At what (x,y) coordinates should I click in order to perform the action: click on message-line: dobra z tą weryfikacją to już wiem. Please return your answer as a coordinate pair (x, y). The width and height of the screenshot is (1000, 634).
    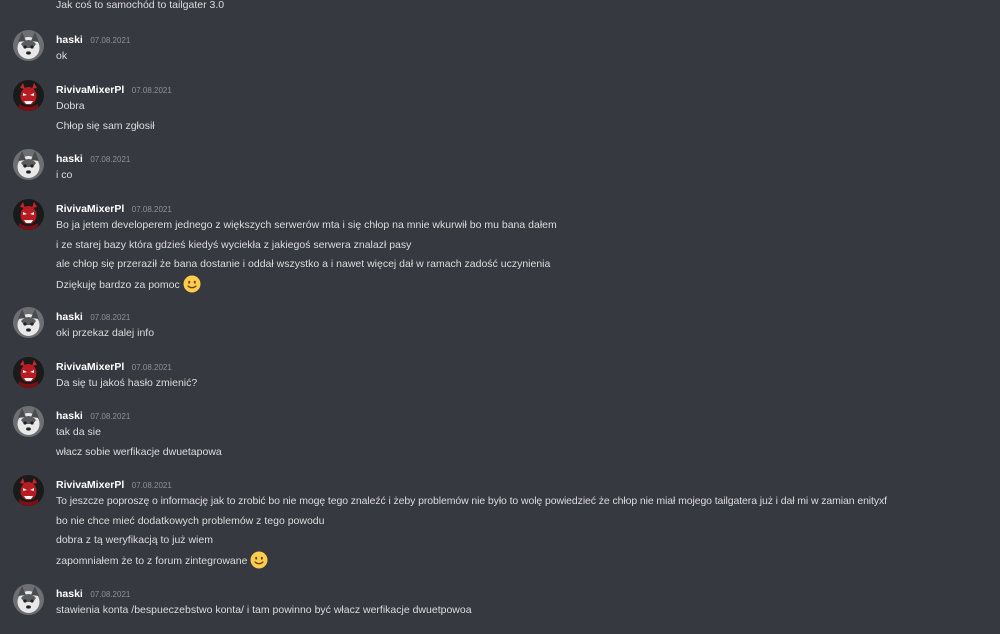
    Looking at the image, I should click on (134, 540).